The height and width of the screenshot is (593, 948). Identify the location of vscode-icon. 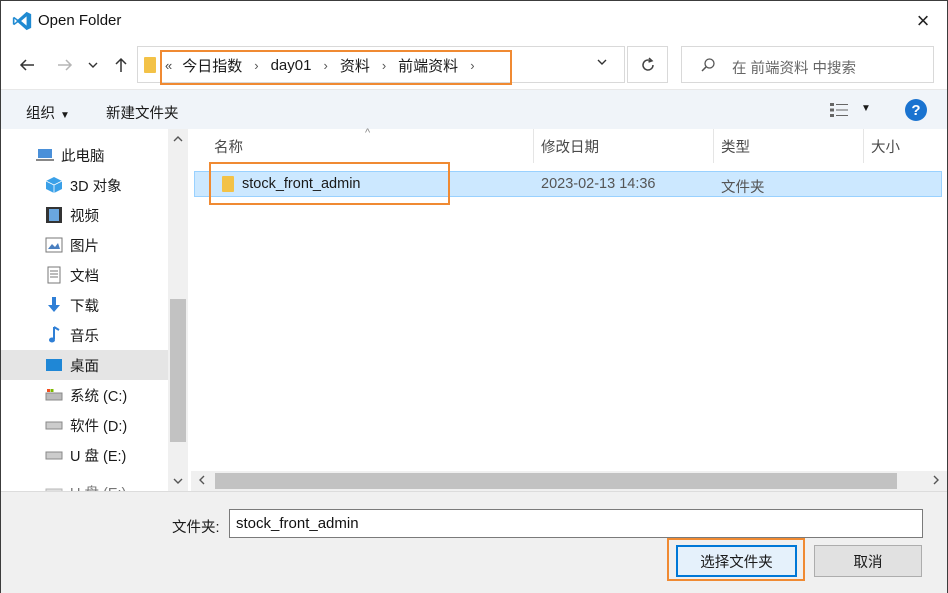
(22, 21).